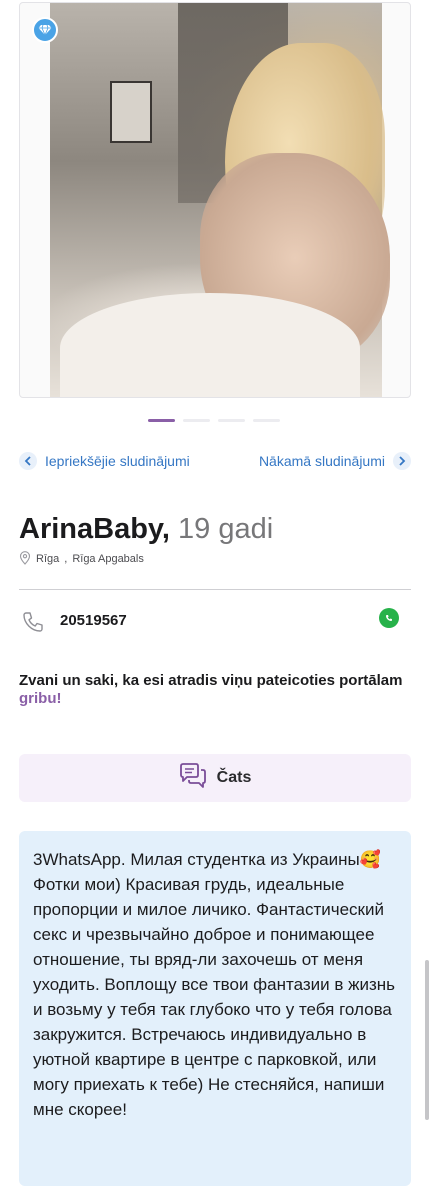 The height and width of the screenshot is (1200, 429). I want to click on previous-listings-link: Iepriekšējie sludinājumi, so click(104, 461).